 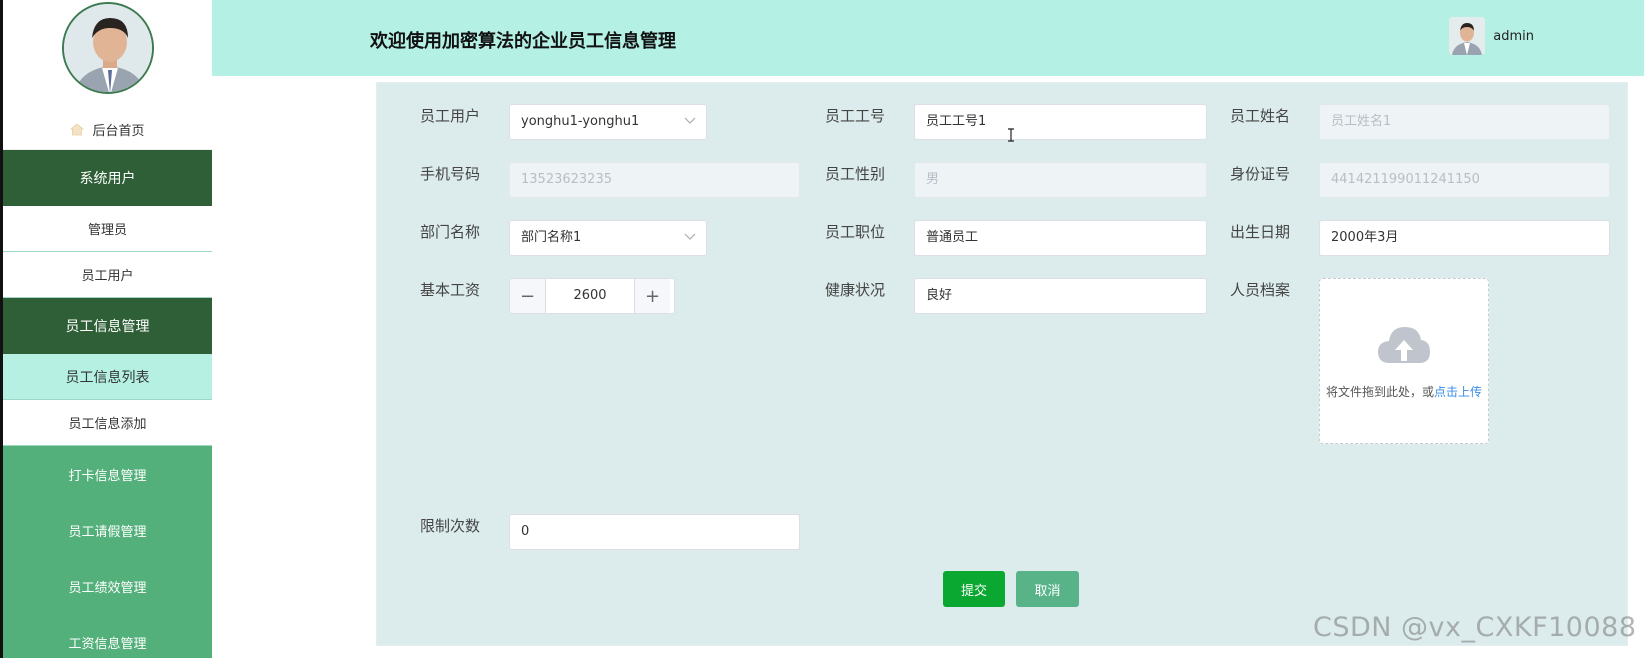 I want to click on user-menu: admin, so click(x=1491, y=36).